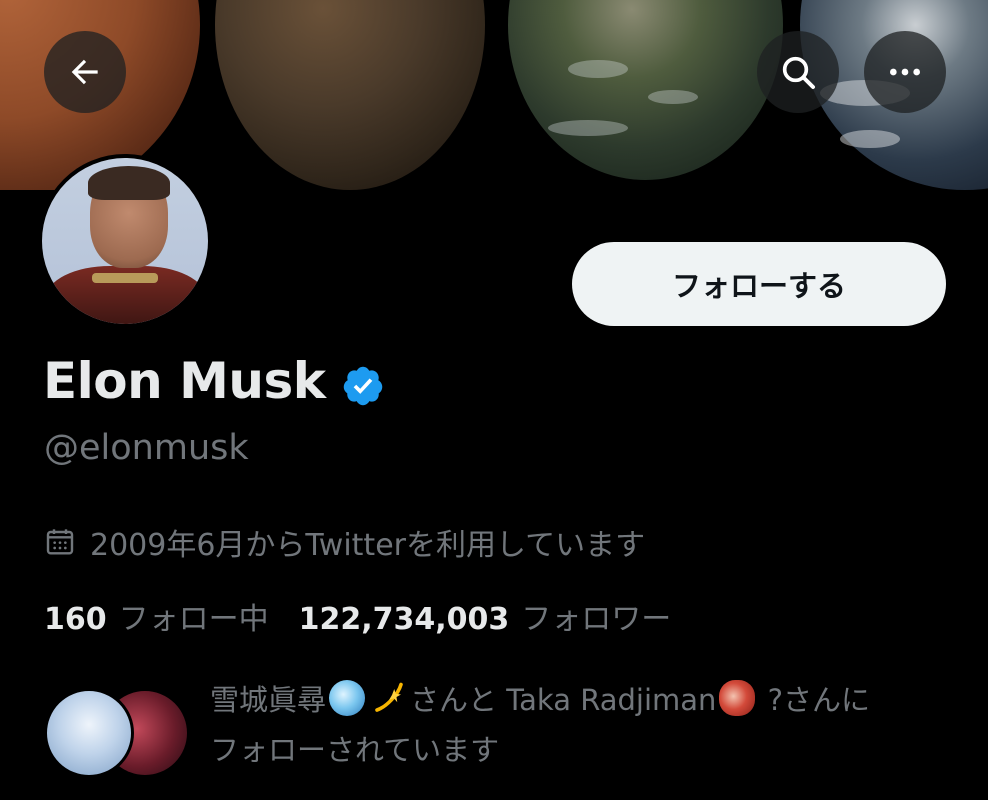 The image size is (988, 800). I want to click on following-count: 160, so click(75, 619).